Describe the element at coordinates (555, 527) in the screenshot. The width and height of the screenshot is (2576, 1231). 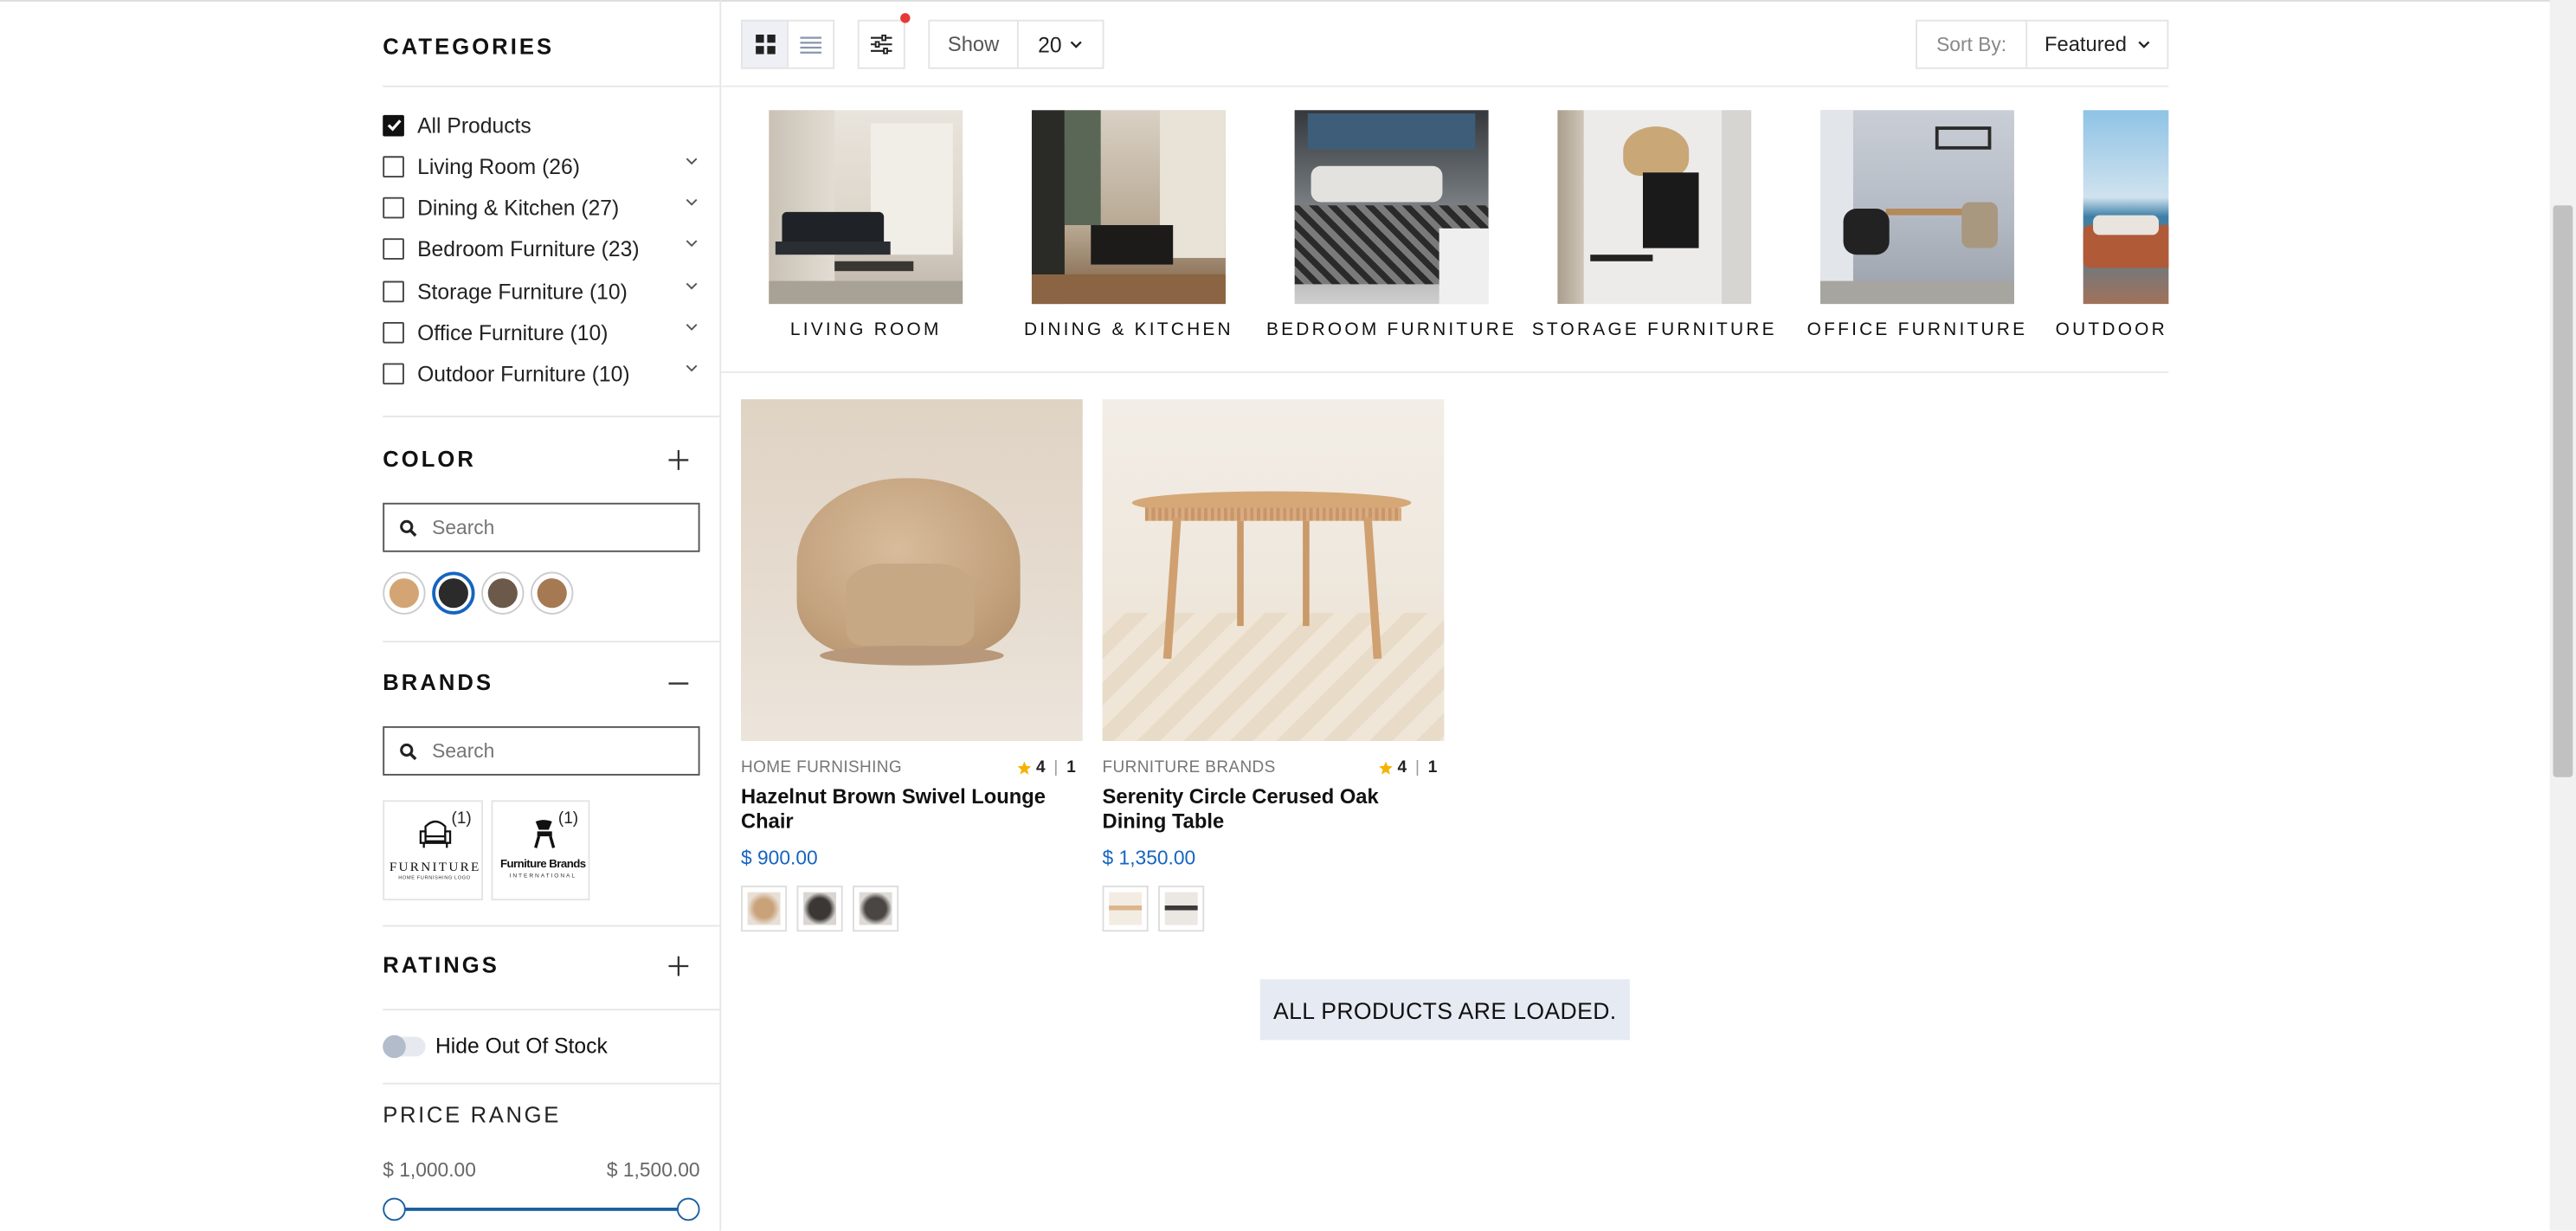
I see `color-search-input` at that location.